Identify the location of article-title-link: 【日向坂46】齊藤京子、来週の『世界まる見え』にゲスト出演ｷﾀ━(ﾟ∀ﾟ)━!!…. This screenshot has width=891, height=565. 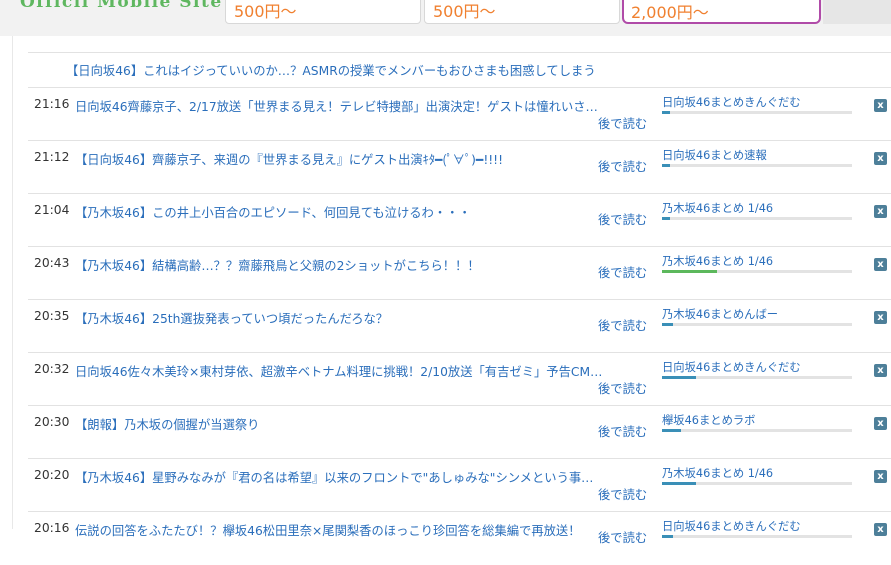
(352, 159).